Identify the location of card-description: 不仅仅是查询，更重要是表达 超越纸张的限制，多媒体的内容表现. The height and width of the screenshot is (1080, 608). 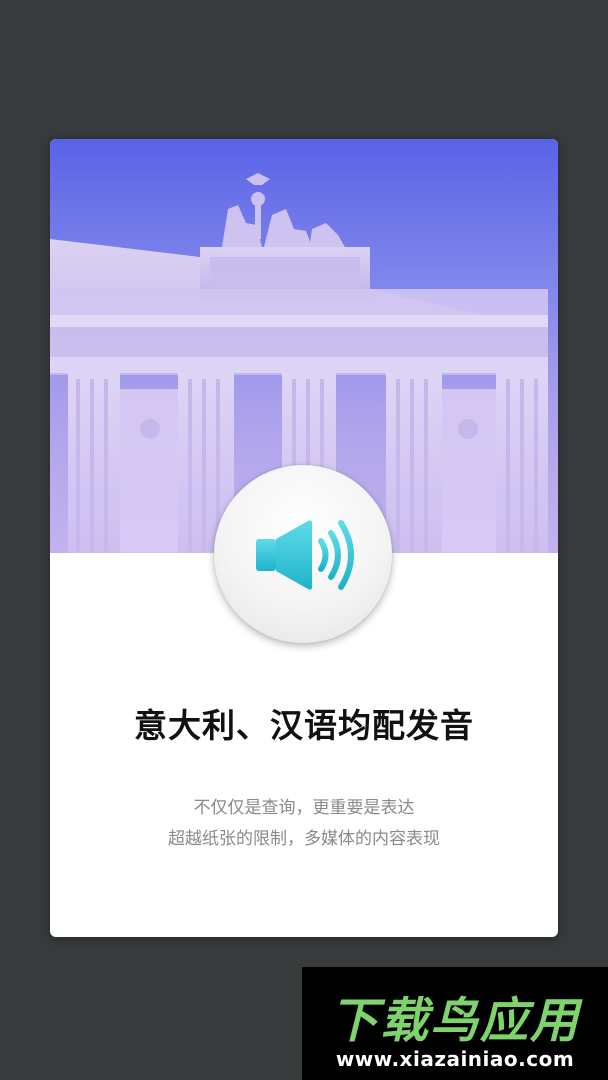
(304, 824).